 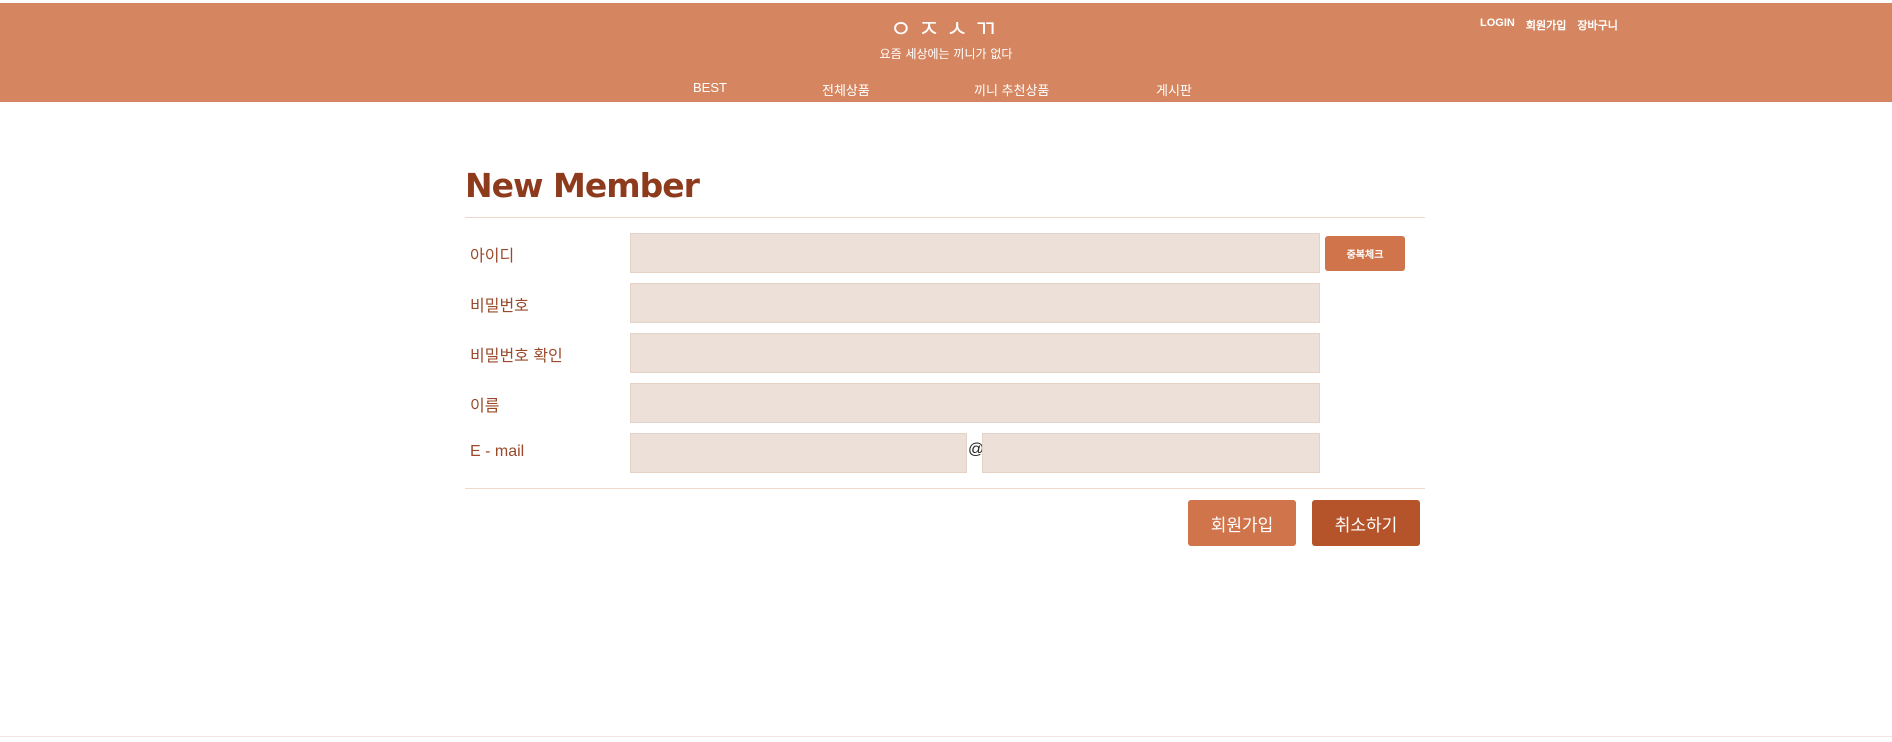 What do you see at coordinates (946, 736) in the screenshot?
I see `footer-divider` at bounding box center [946, 736].